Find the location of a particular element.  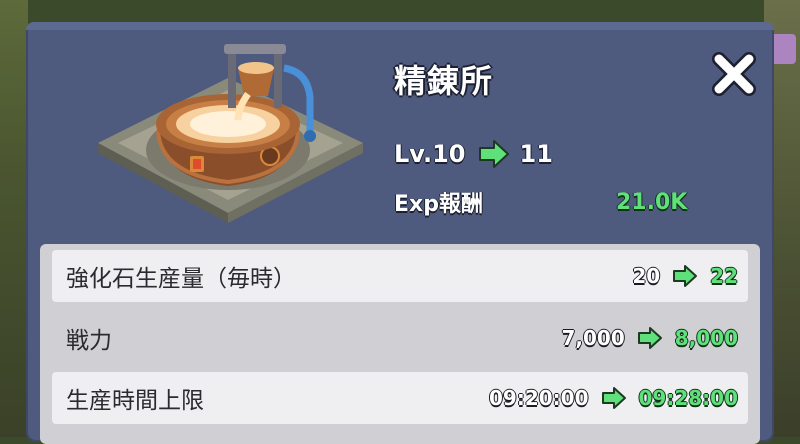

stat-row: 強化石生産量（毎時） 20 22 is located at coordinates (400, 276).